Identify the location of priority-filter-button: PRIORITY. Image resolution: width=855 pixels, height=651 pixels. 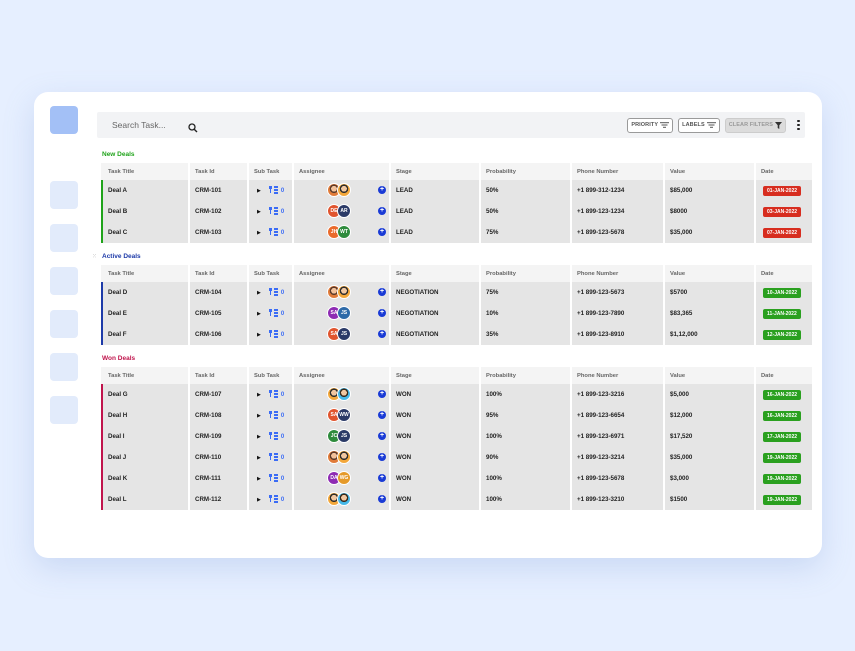
(650, 125).